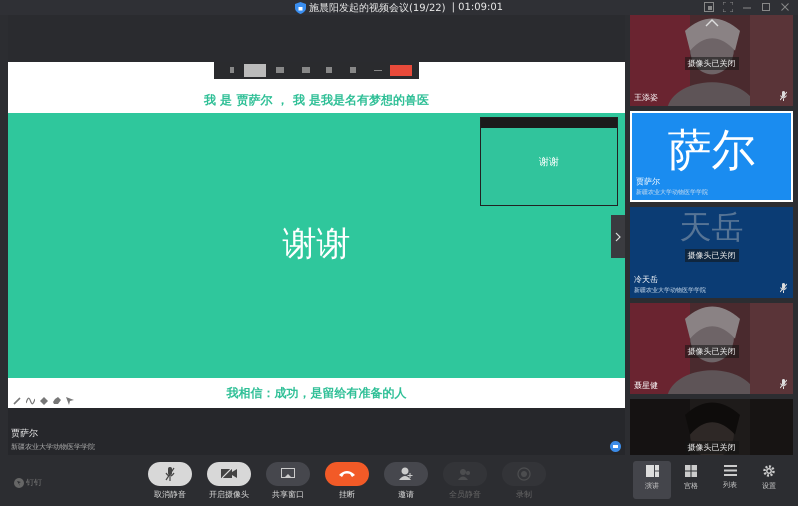 Image resolution: width=798 pixels, height=506 pixels. What do you see at coordinates (524, 494) in the screenshot?
I see `control-label: 录制` at bounding box center [524, 494].